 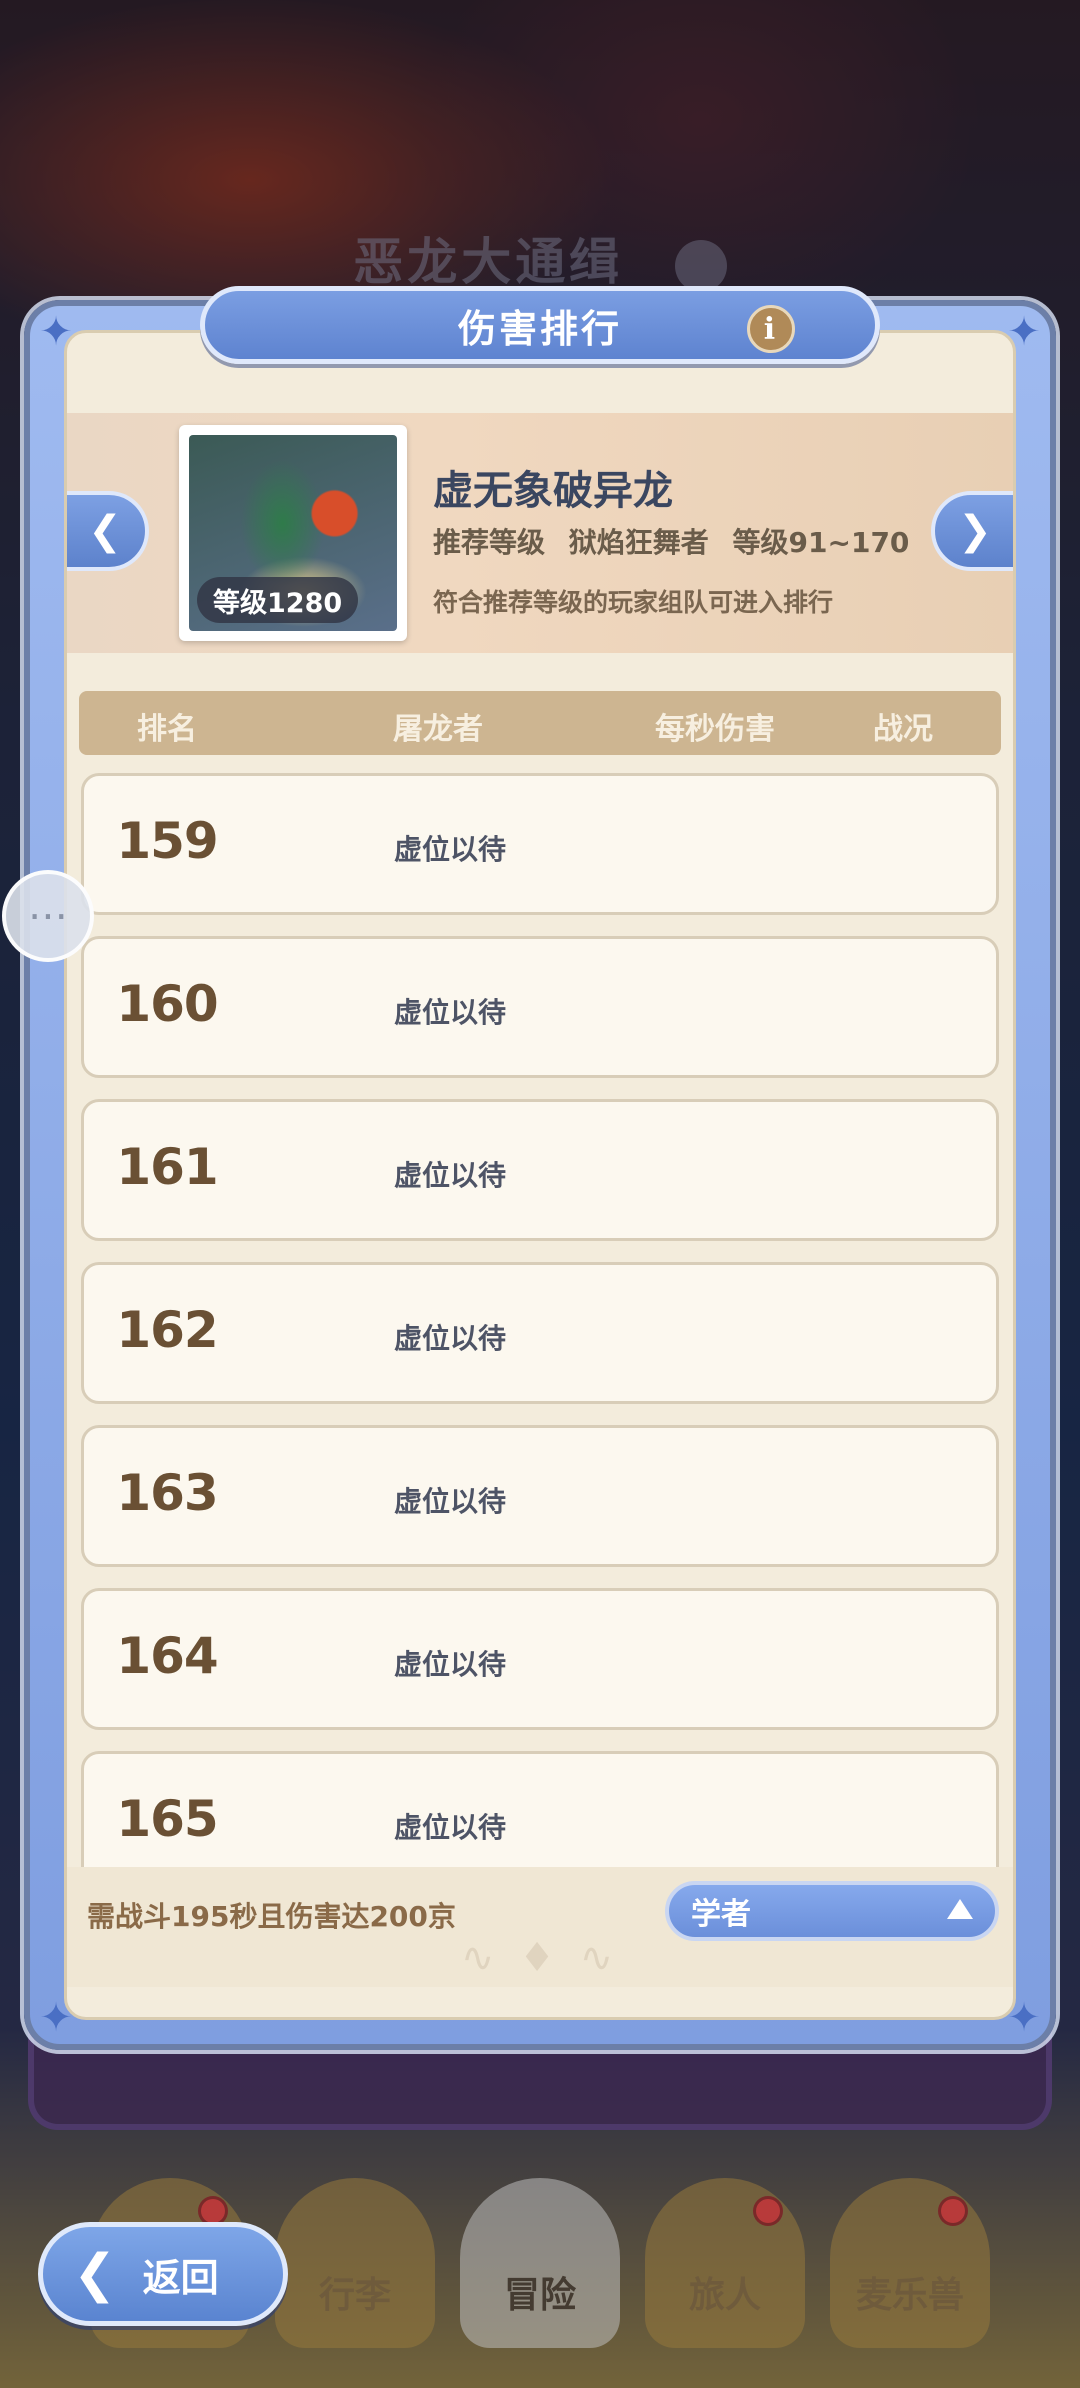 What do you see at coordinates (167, 841) in the screenshot?
I see `rank-number: 159` at bounding box center [167, 841].